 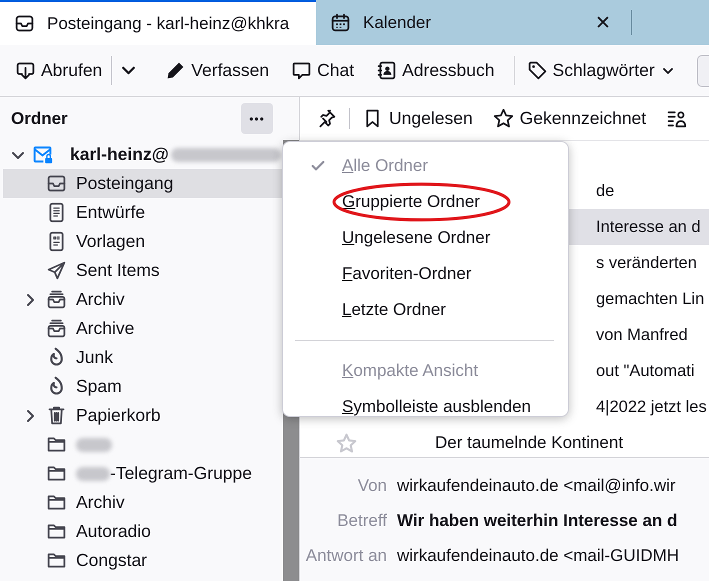 What do you see at coordinates (362, 520) in the screenshot?
I see `header-label: Betreff` at bounding box center [362, 520].